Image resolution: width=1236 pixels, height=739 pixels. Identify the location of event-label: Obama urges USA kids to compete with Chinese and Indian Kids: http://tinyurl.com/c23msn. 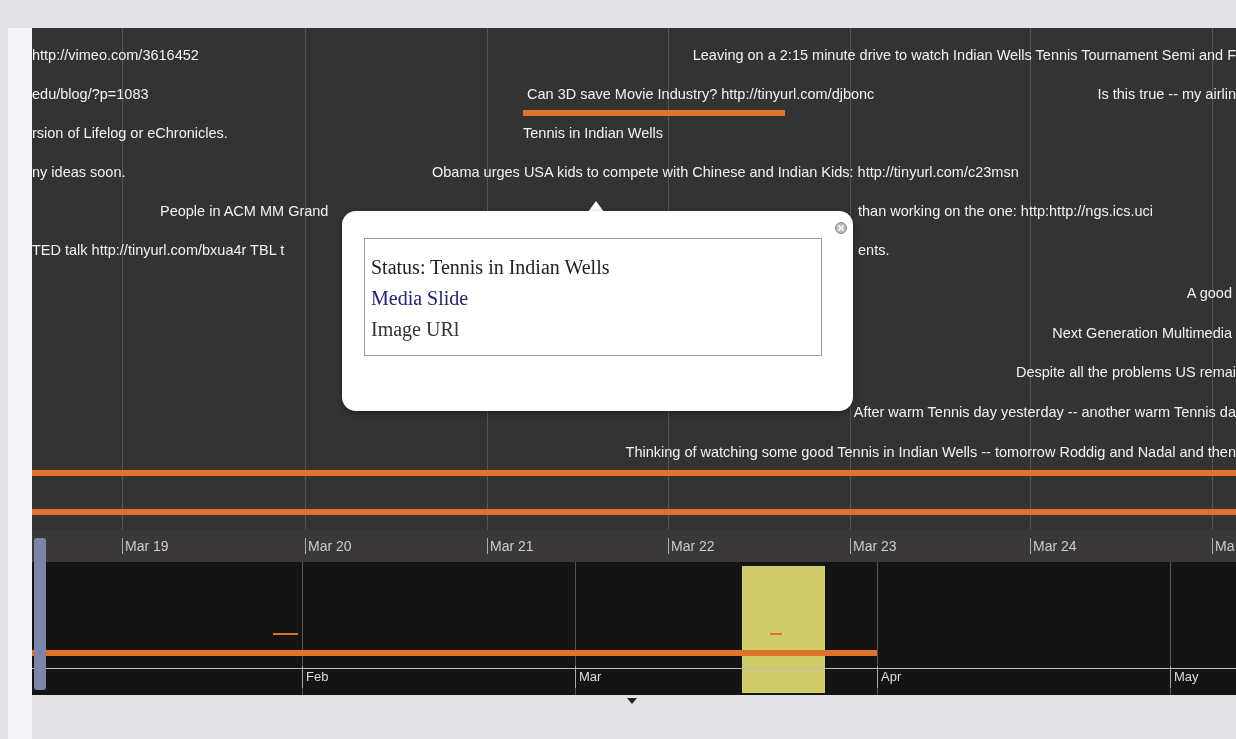
(725, 172).